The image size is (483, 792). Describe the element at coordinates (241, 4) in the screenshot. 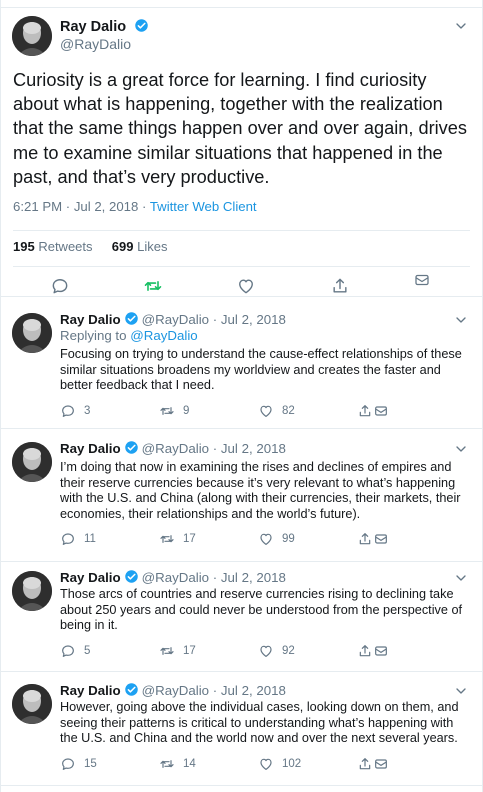

I see `top-border` at that location.